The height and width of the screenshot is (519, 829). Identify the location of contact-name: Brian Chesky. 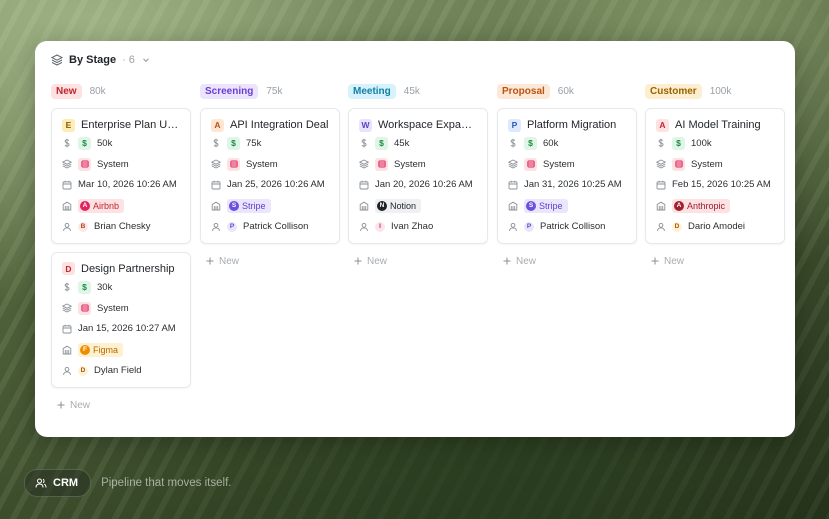
(122, 226).